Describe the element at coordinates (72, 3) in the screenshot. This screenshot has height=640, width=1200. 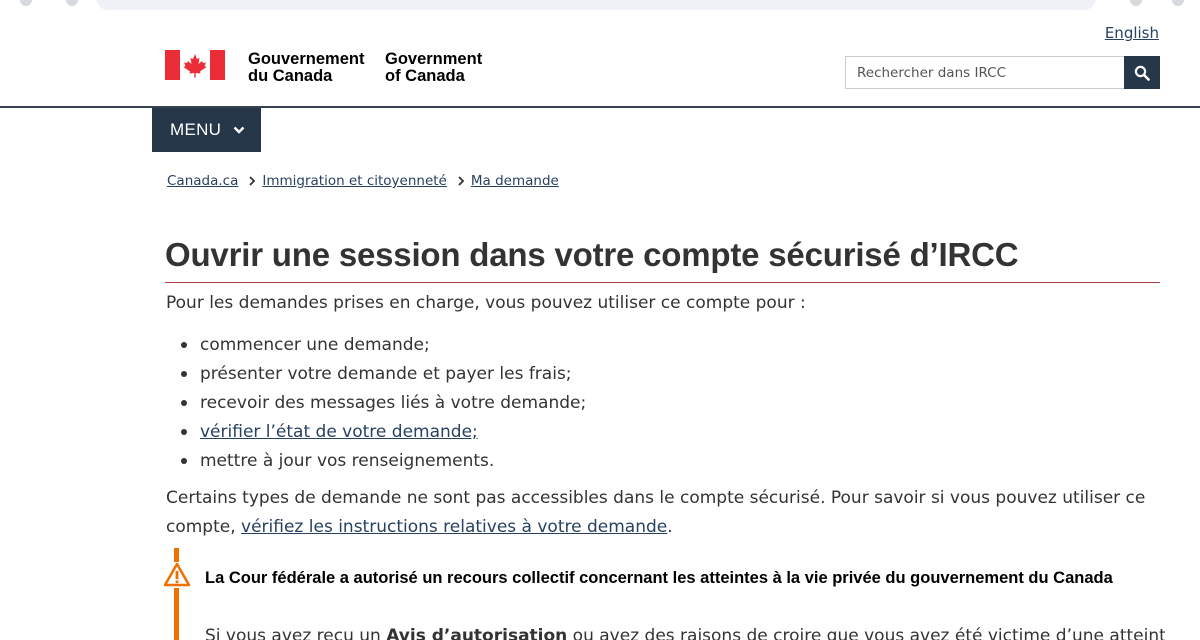
I see `browser-reload-icon` at that location.